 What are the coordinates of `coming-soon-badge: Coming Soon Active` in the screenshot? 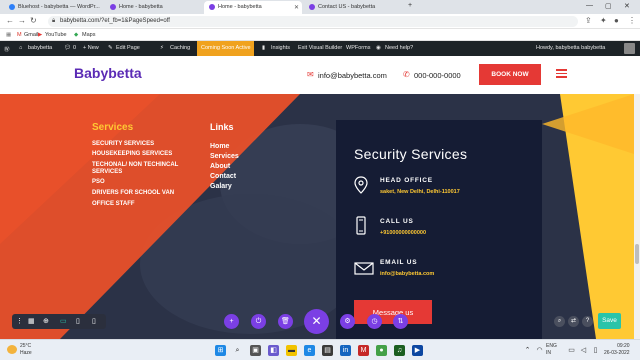 It's located at (225, 48).